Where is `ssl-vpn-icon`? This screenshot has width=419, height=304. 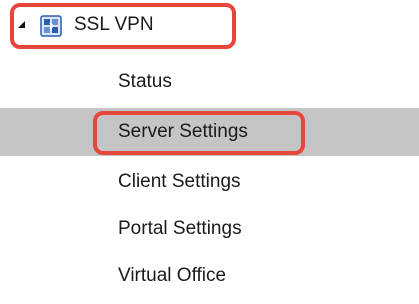 ssl-vpn-icon is located at coordinates (51, 26).